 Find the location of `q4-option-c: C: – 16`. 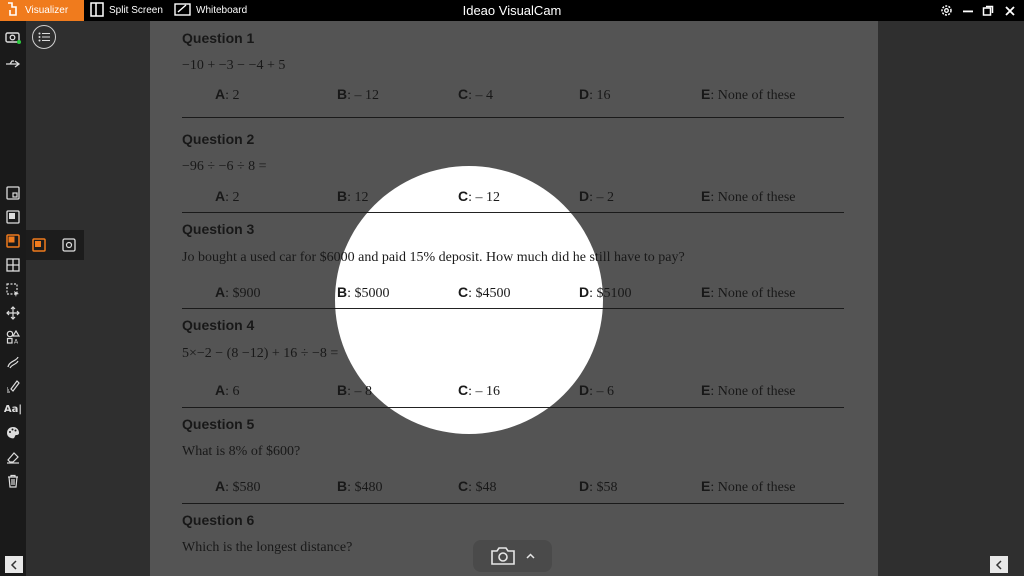

q4-option-c: C: – 16 is located at coordinates (479, 390).